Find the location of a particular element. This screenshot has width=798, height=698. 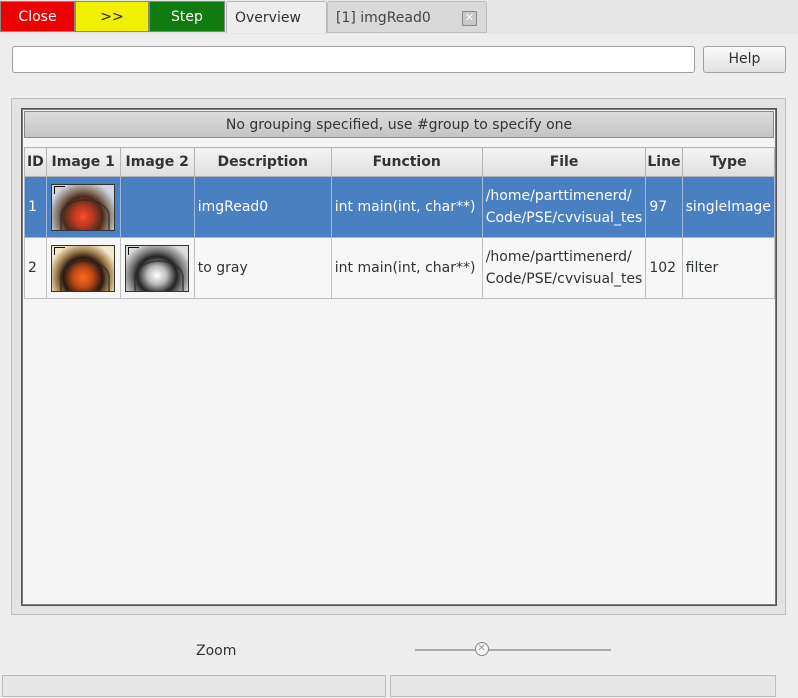

column-header-description: Description is located at coordinates (262, 162).